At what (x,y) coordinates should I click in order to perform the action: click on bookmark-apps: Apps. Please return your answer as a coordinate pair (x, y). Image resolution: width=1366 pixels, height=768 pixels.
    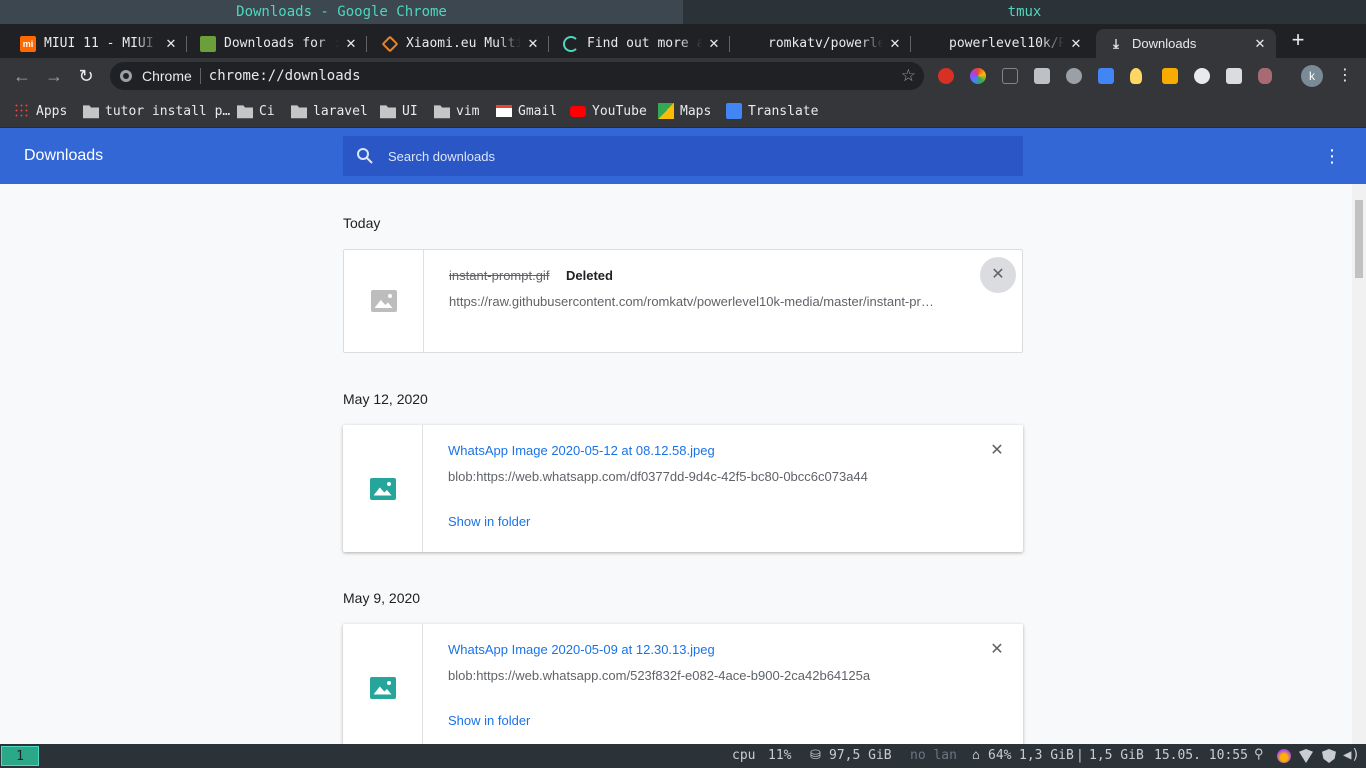
    Looking at the image, I should click on (40, 111).